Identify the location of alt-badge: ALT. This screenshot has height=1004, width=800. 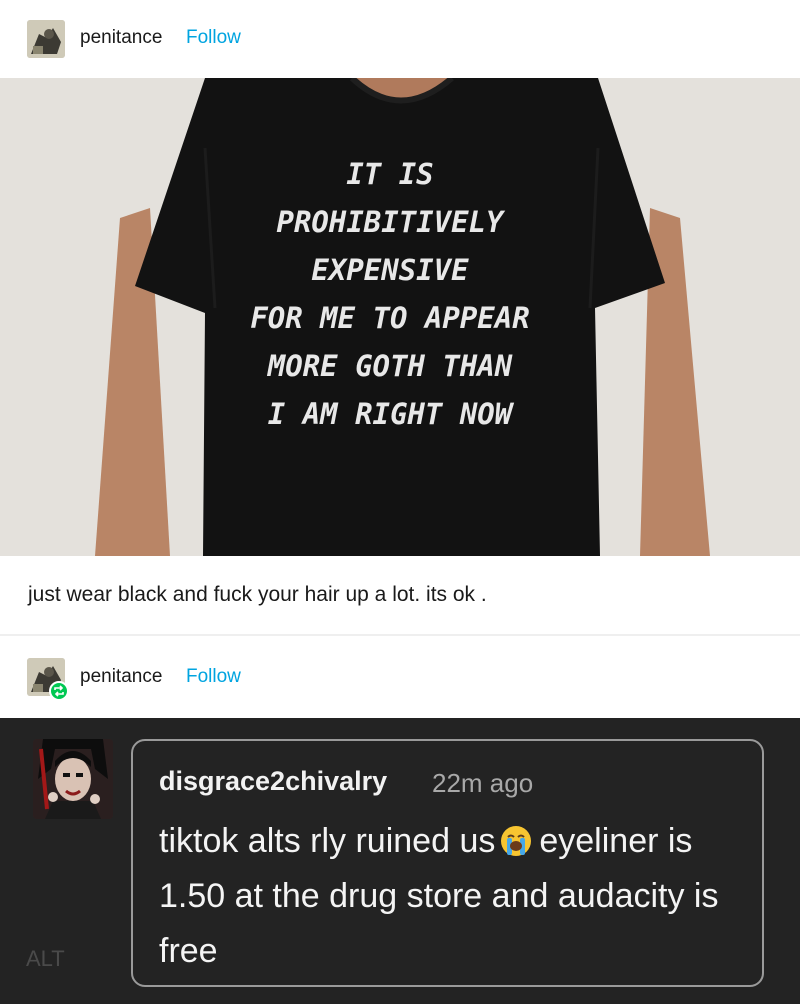
(45, 959).